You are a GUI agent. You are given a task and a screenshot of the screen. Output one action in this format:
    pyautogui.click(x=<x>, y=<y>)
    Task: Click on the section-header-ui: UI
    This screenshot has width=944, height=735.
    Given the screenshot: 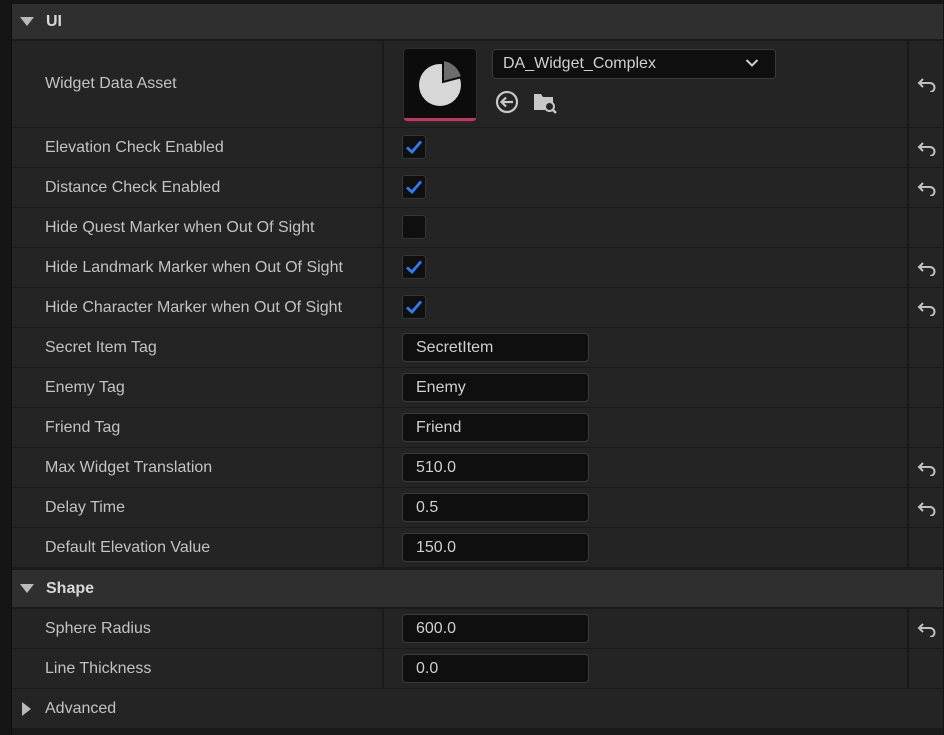 What is the action you would take?
    pyautogui.click(x=477, y=22)
    